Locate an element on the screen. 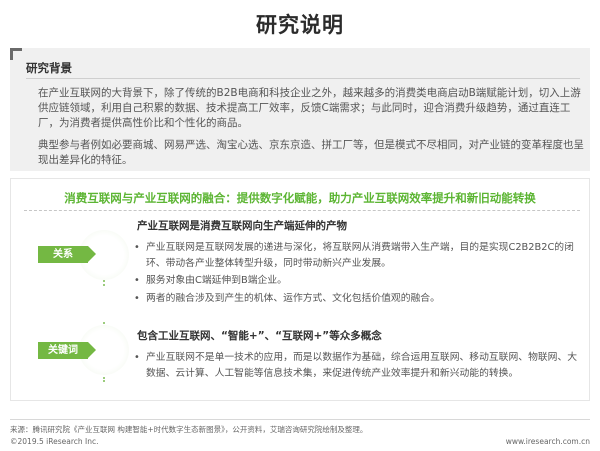 The image size is (600, 451). section-heading: 产业互联网是消费互联网向生产端延伸的产物 is located at coordinates (242, 226).